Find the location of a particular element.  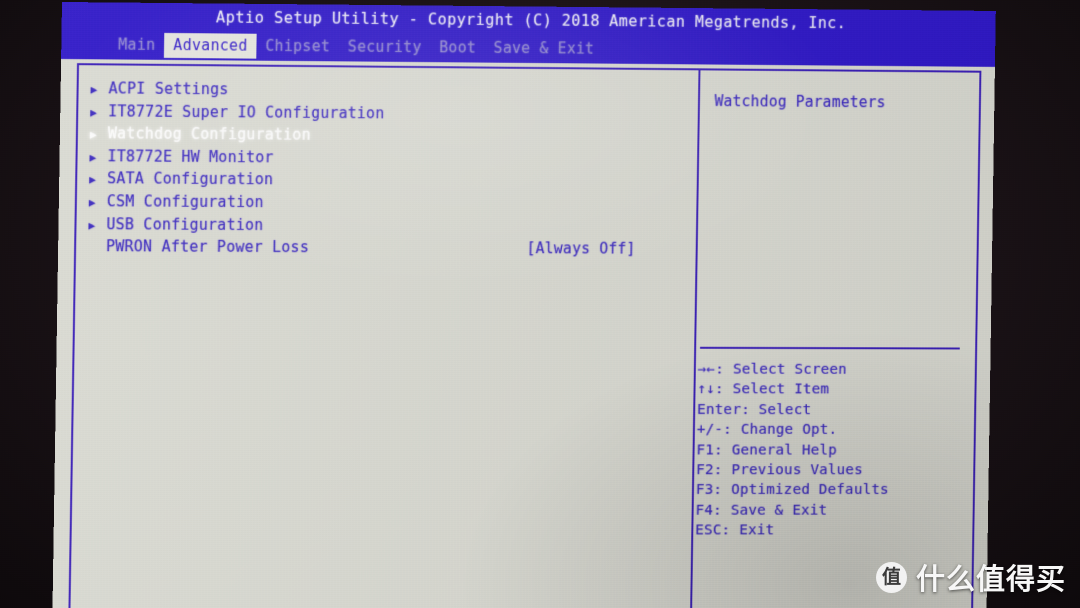

help-description: Watchdog Parameters is located at coordinates (800, 102).